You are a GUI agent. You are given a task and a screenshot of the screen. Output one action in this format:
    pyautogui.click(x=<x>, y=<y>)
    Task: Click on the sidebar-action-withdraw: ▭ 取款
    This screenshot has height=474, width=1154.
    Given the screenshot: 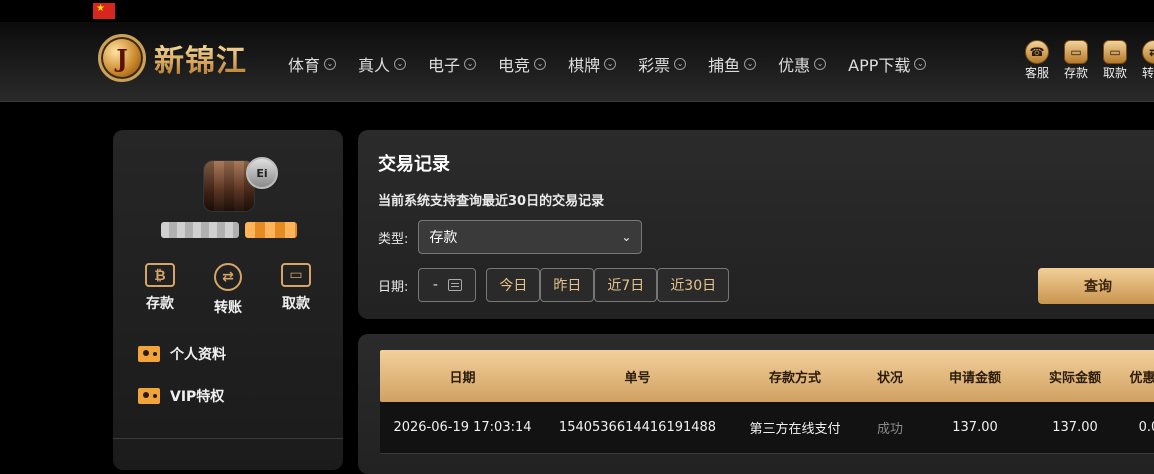 What is the action you would take?
    pyautogui.click(x=296, y=290)
    